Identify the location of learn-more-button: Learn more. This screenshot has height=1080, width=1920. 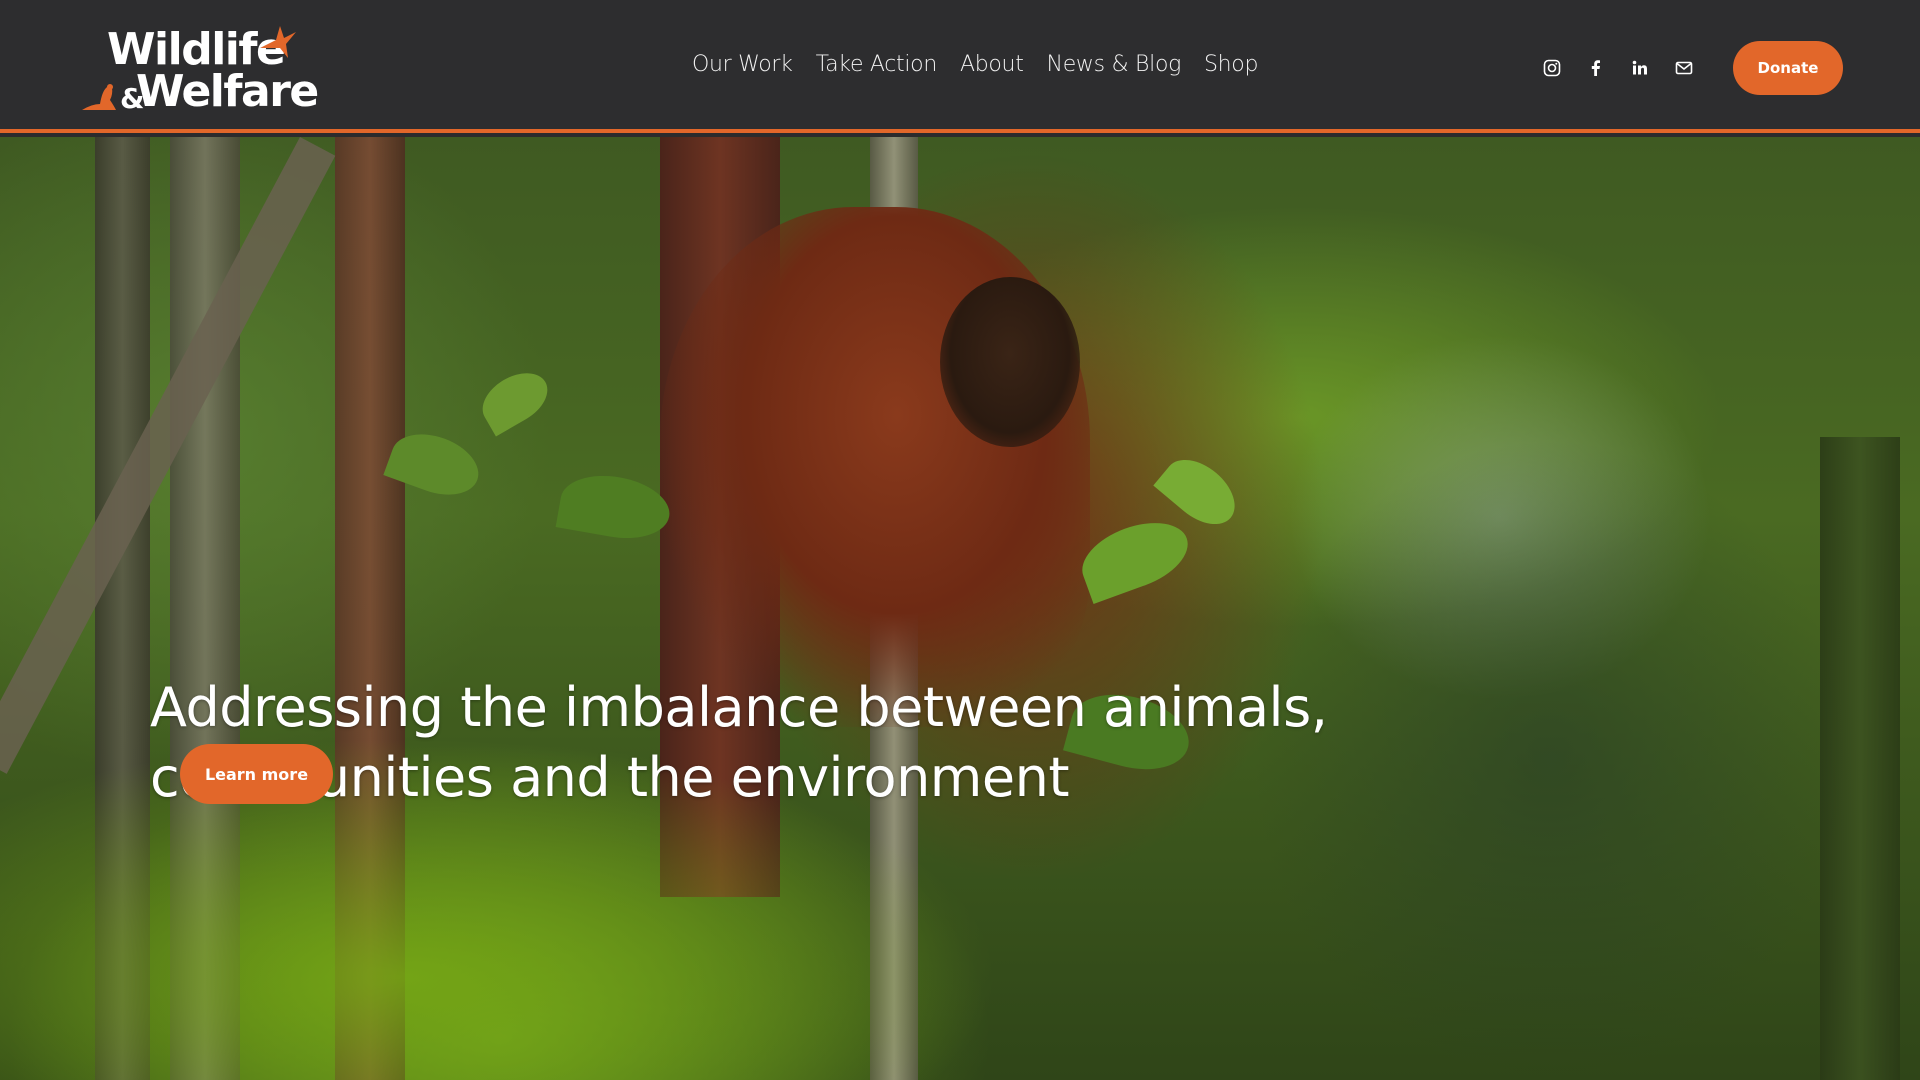
(256, 774).